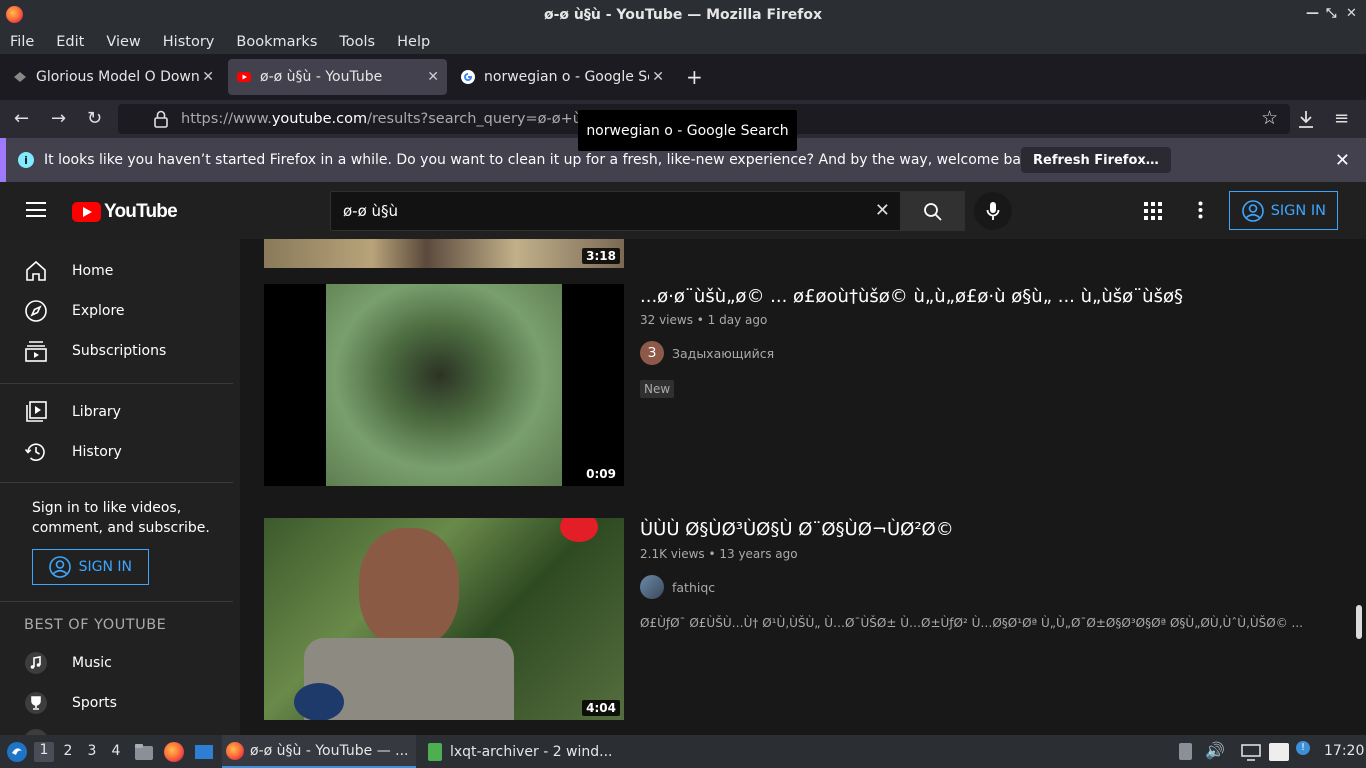 This screenshot has height=768, width=1366. I want to click on archiver-icon, so click(435, 751).